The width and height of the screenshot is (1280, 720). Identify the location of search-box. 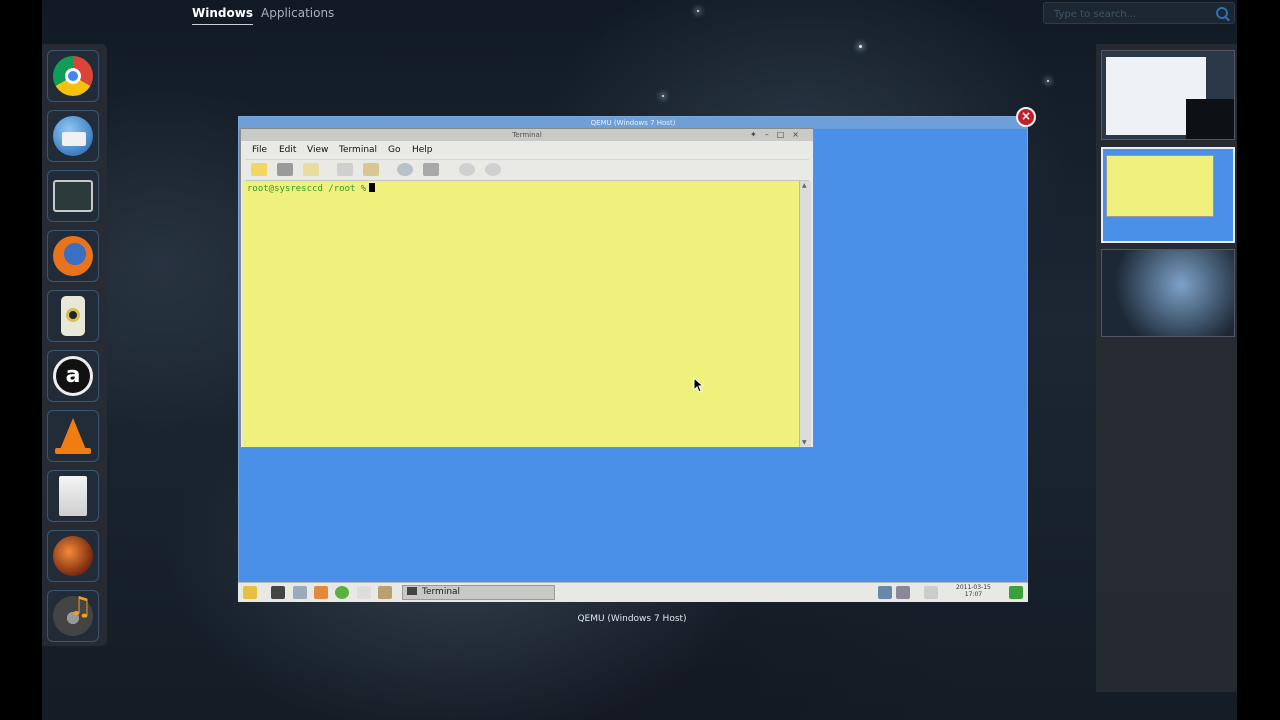
(1139, 13).